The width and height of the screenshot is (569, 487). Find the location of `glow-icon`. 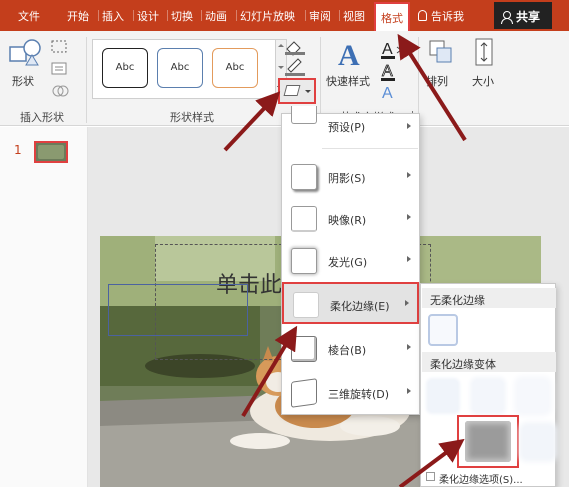

glow-icon is located at coordinates (304, 261).